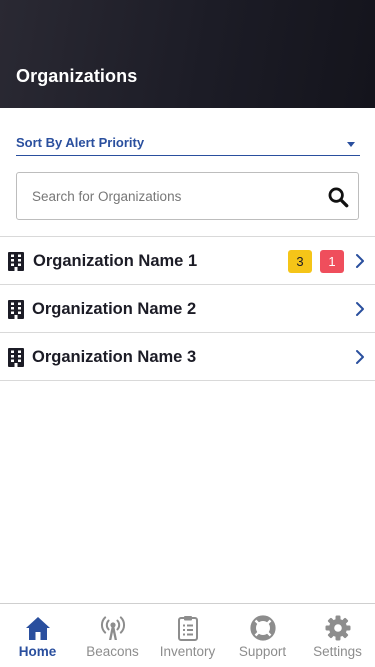  What do you see at coordinates (351, 144) in the screenshot?
I see `caret-down-icon` at bounding box center [351, 144].